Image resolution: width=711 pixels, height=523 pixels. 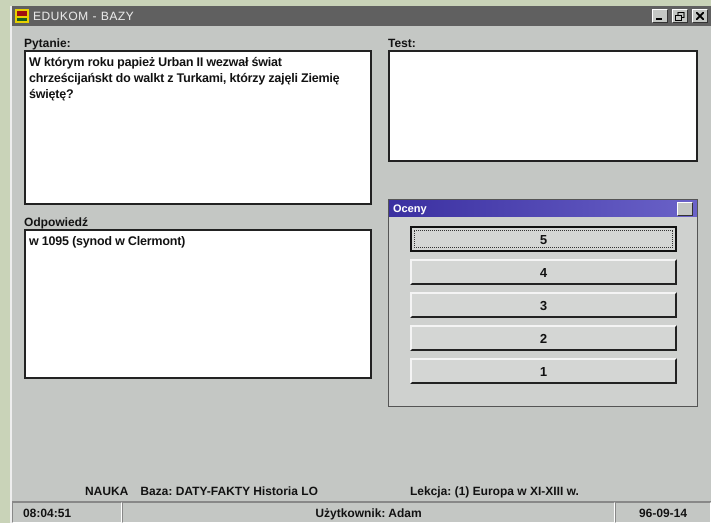 I want to click on mode-text: NAUKA, so click(x=106, y=491).